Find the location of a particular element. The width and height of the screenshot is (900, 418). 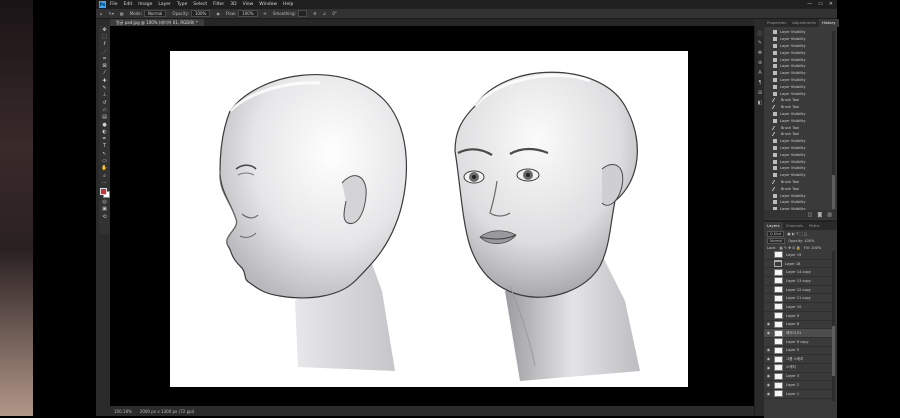

brush-settings-icon: ▦ is located at coordinates (122, 13).